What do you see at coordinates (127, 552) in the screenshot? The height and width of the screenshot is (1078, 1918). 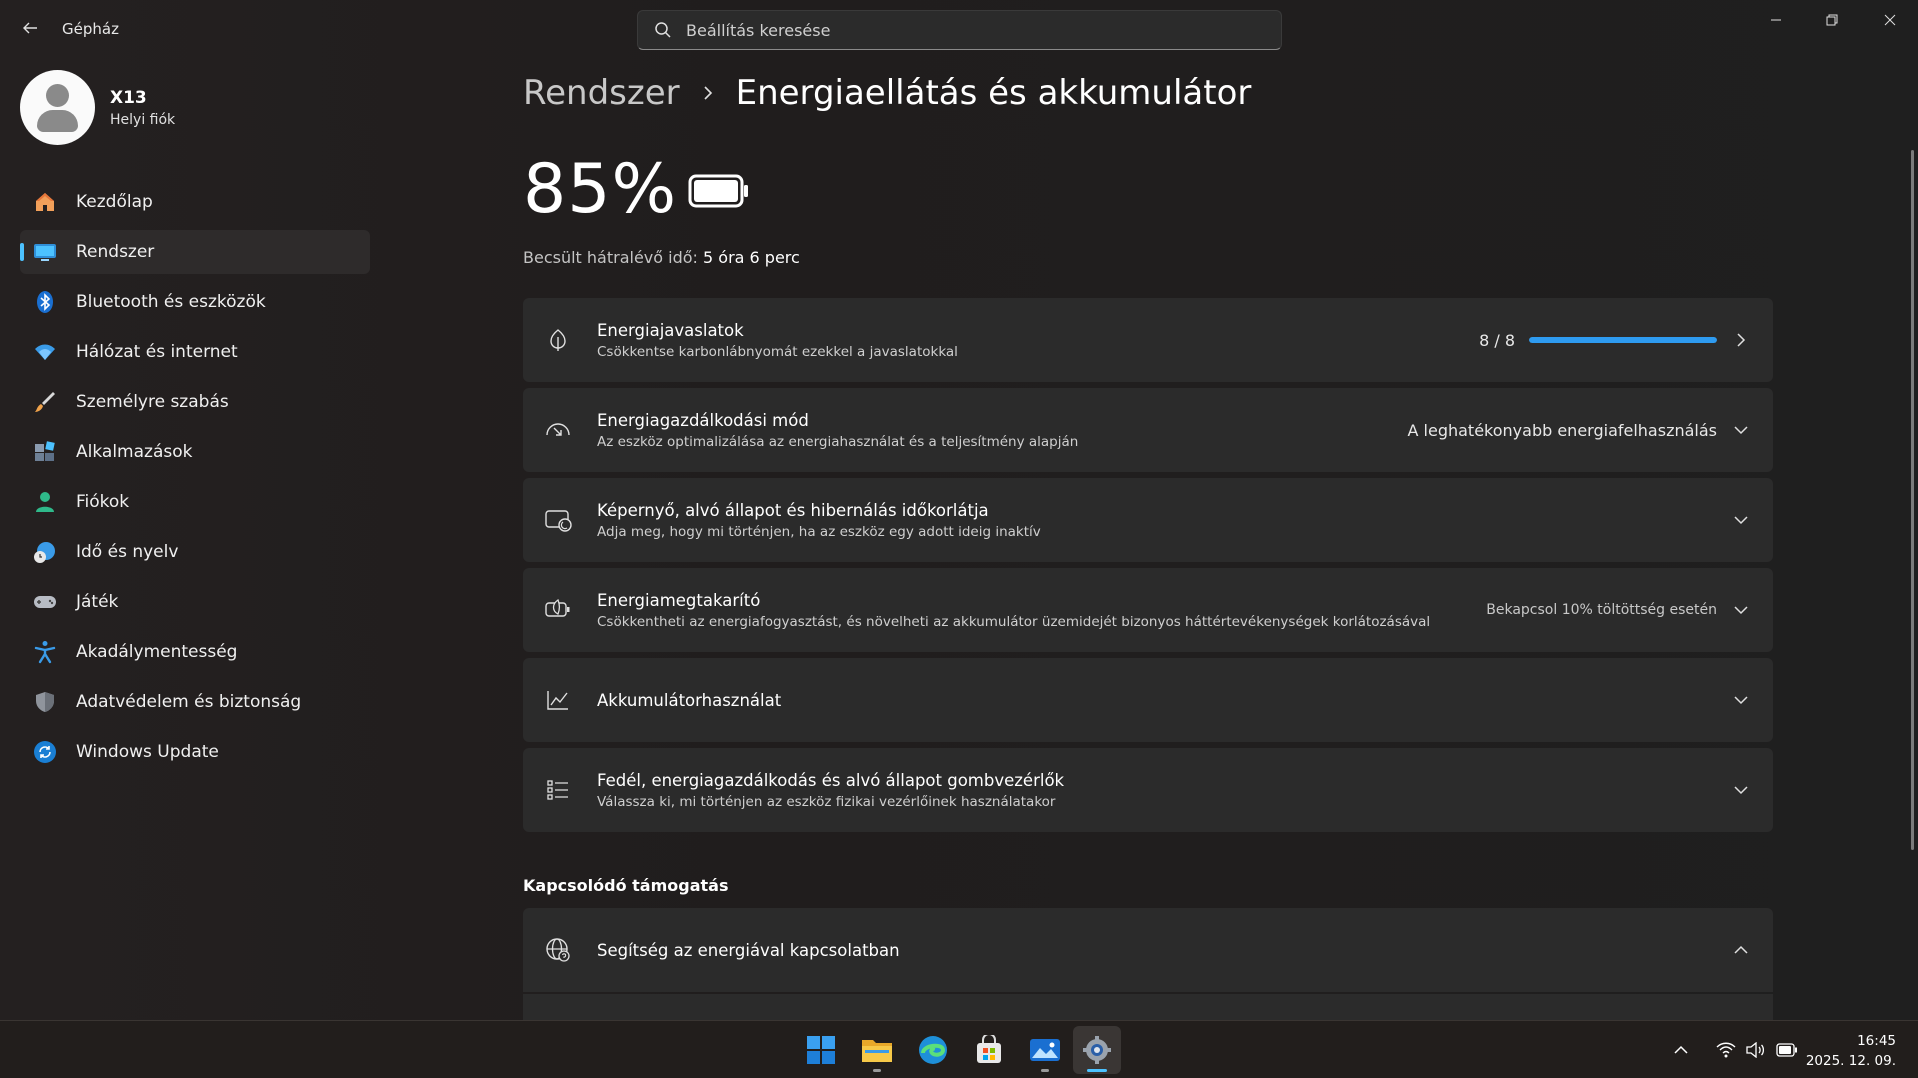 I see `sidebar-item-label: Idő és nyelv` at bounding box center [127, 552].